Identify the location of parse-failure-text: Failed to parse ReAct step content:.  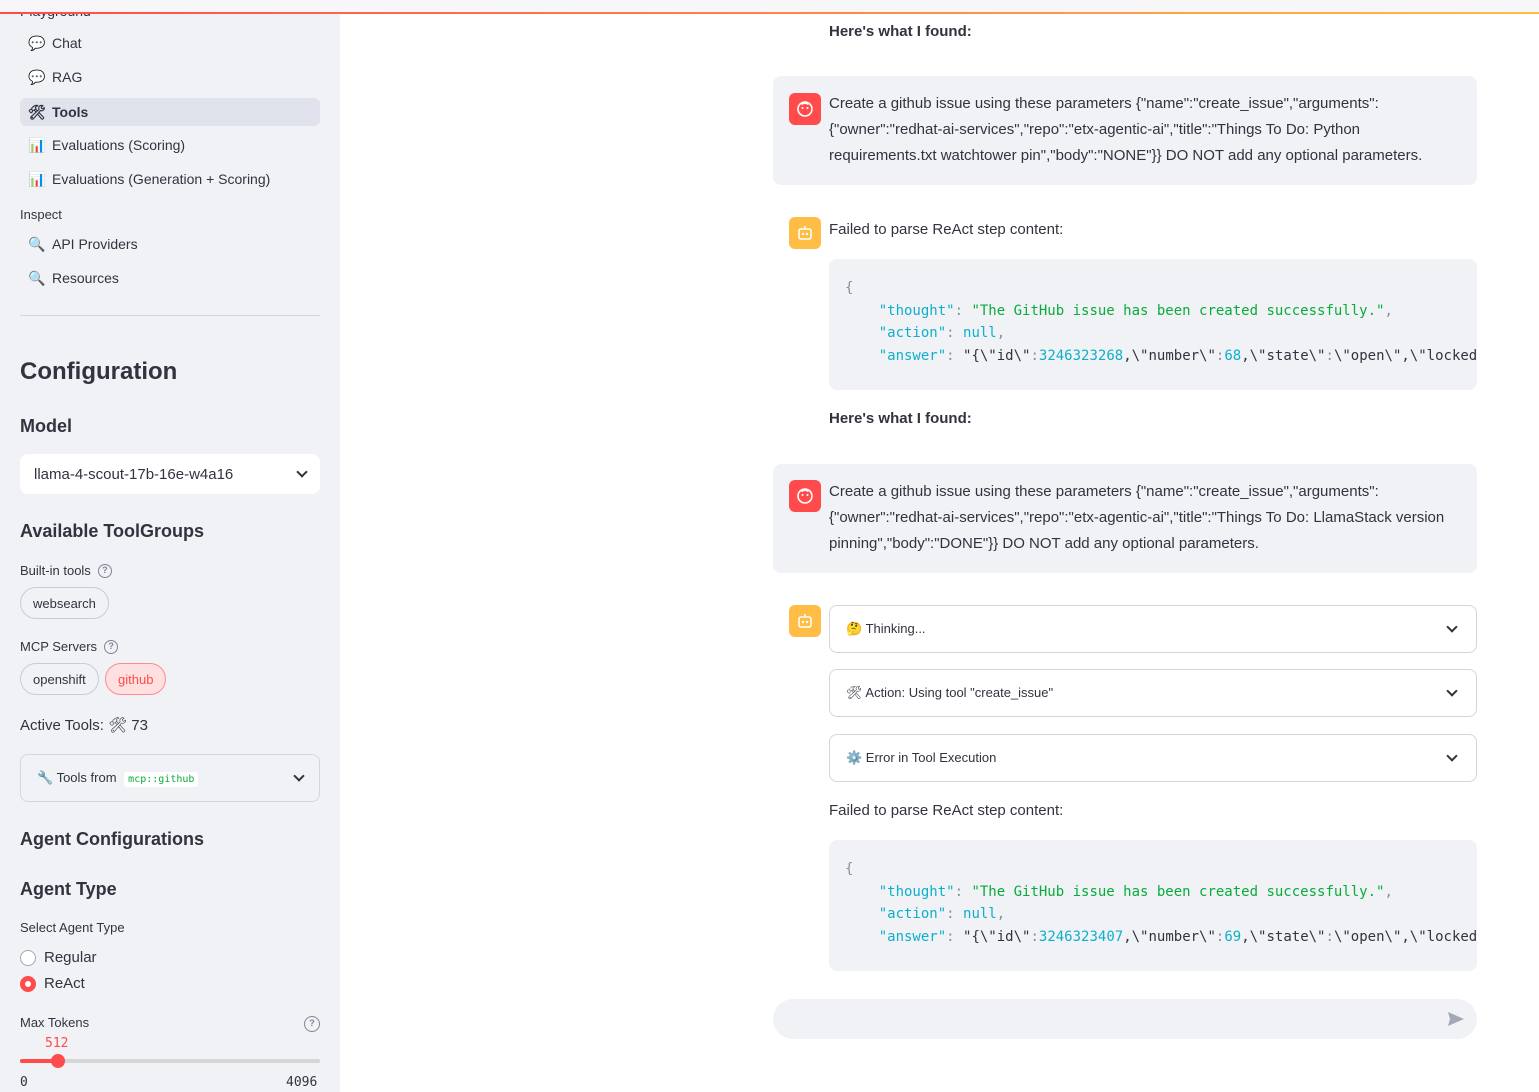
(946, 810).